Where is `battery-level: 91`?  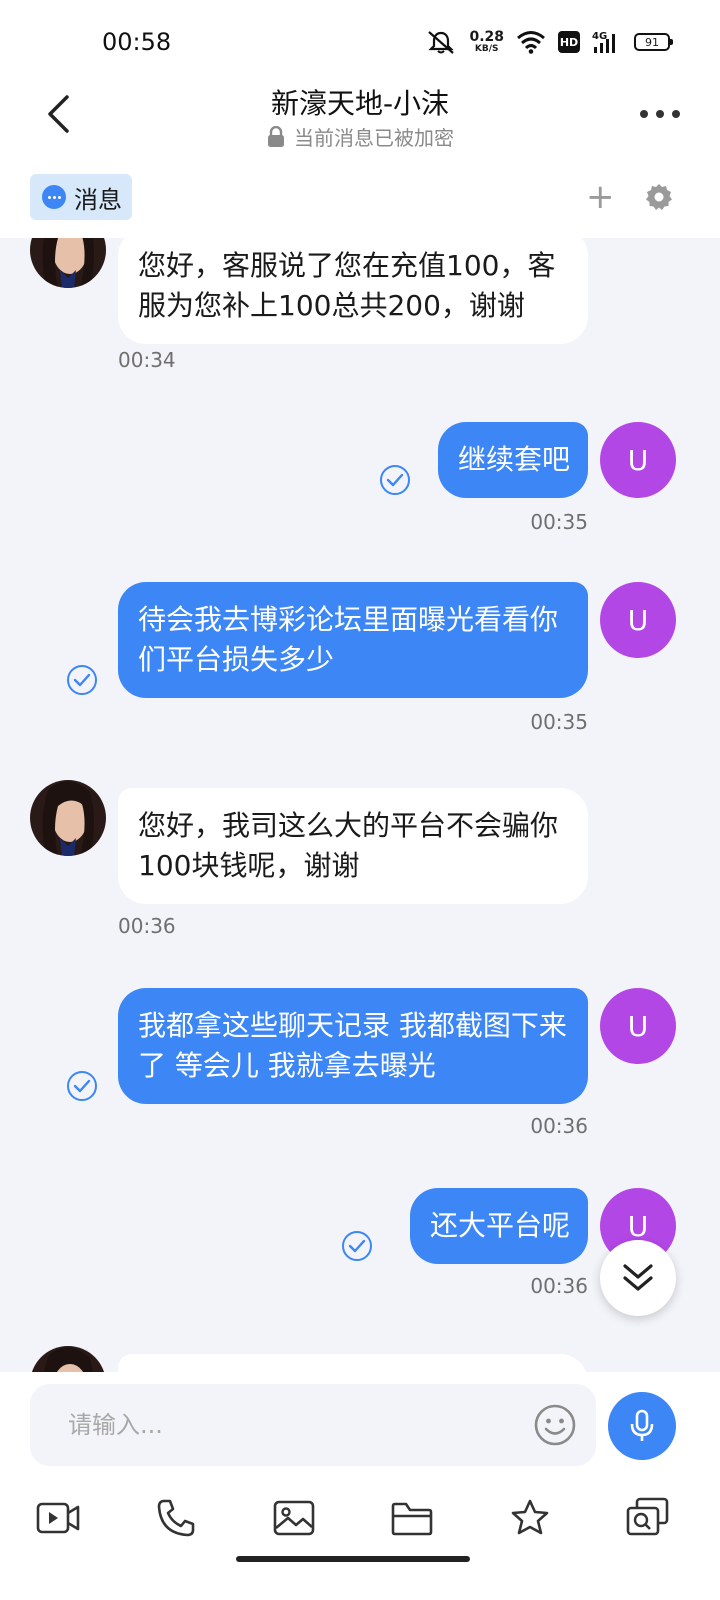
battery-level: 91 is located at coordinates (652, 42).